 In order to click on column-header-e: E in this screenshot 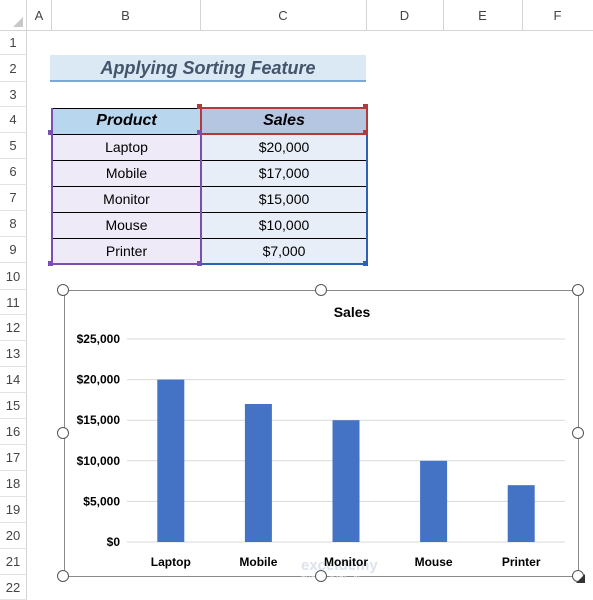, I will do `click(482, 15)`.